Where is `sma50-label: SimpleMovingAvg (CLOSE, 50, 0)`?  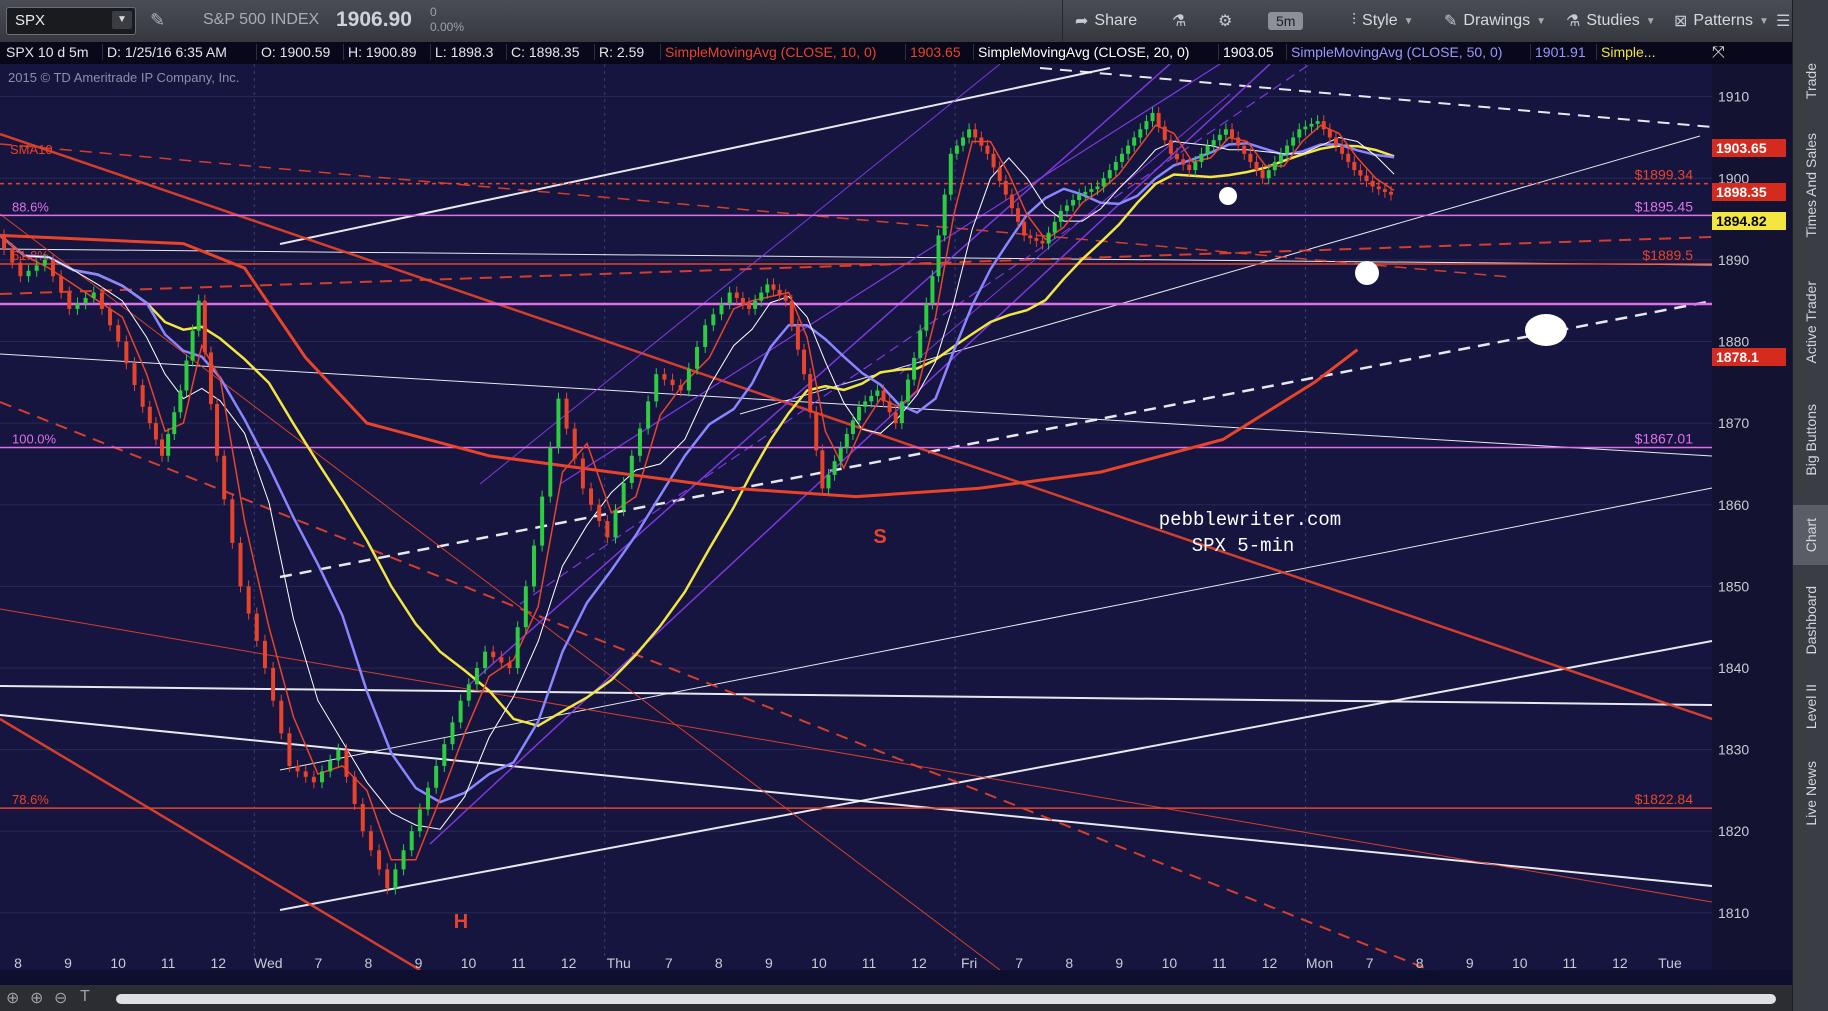
sma50-label: SimpleMovingAvg (CLOSE, 50, 0) is located at coordinates (1394, 52).